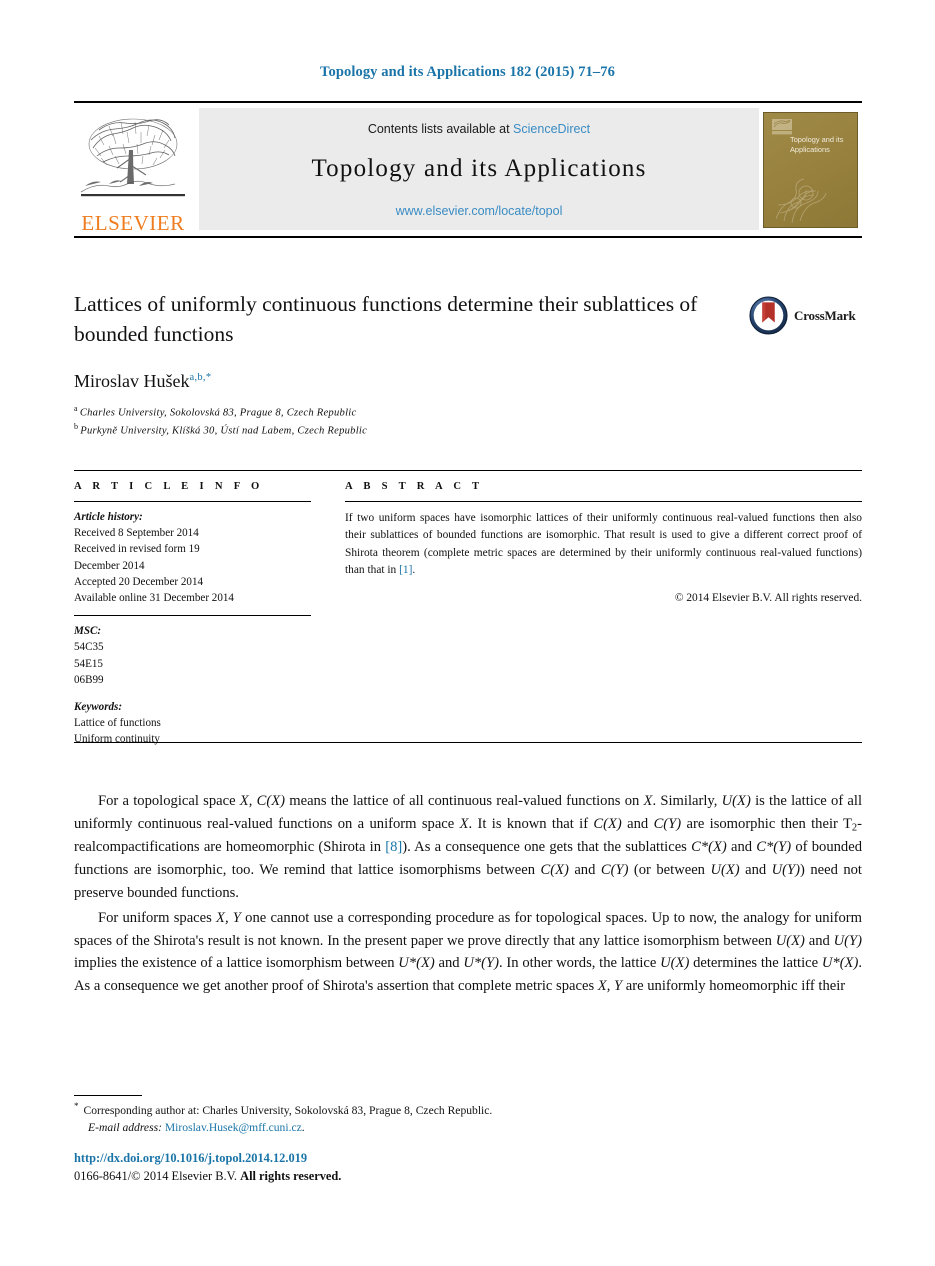 The image size is (935, 1266). What do you see at coordinates (192, 656) in the screenshot?
I see `msc-group: MSC: 54C35 54E15 06B99` at bounding box center [192, 656].